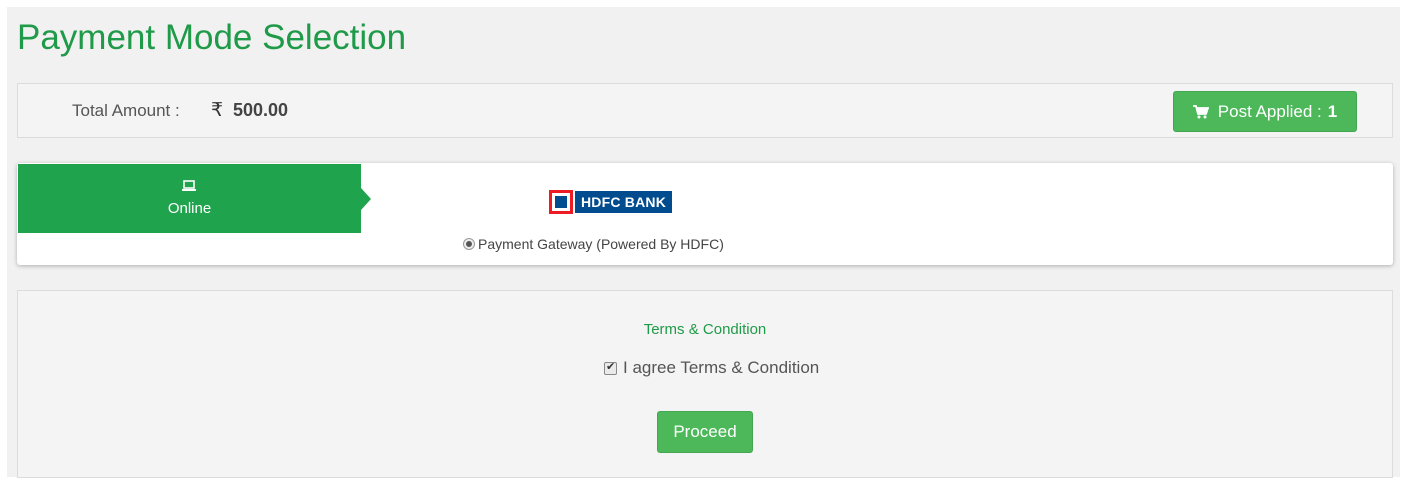  Describe the element at coordinates (705, 432) in the screenshot. I see `proceed-button: Proceed` at that location.